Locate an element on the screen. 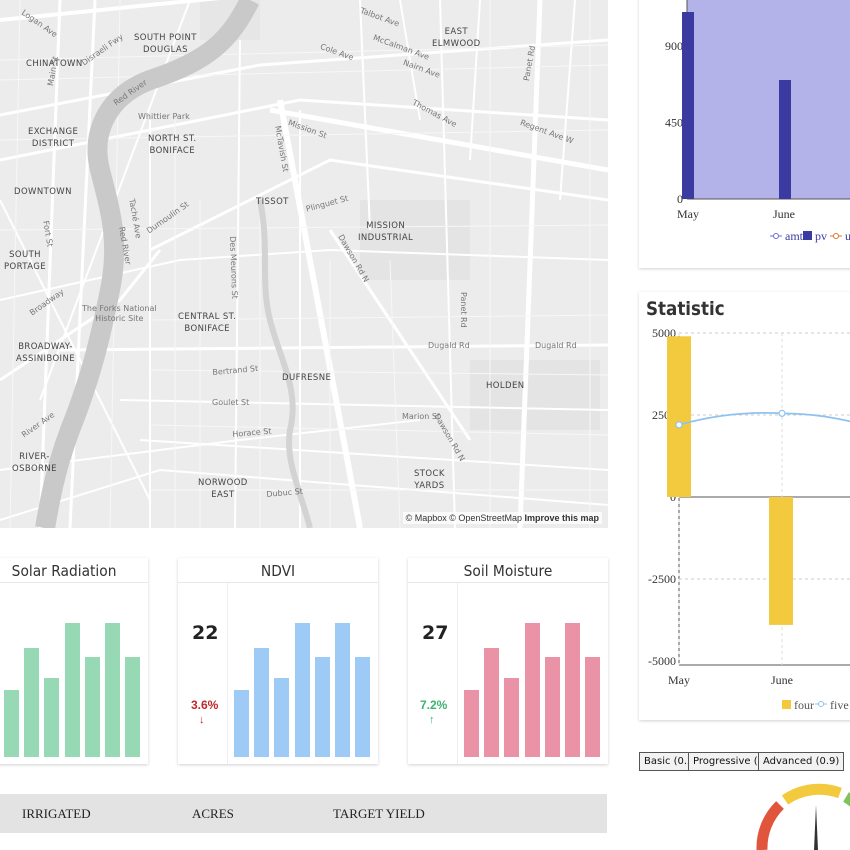 The image size is (850, 850). y-tick-label: -2500 is located at coordinates (662, 579).